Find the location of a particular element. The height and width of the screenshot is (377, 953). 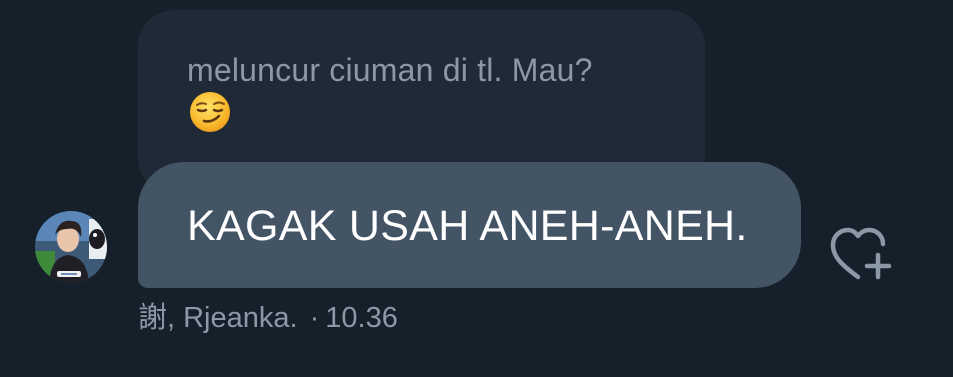

avatar-image is located at coordinates (71, 247).